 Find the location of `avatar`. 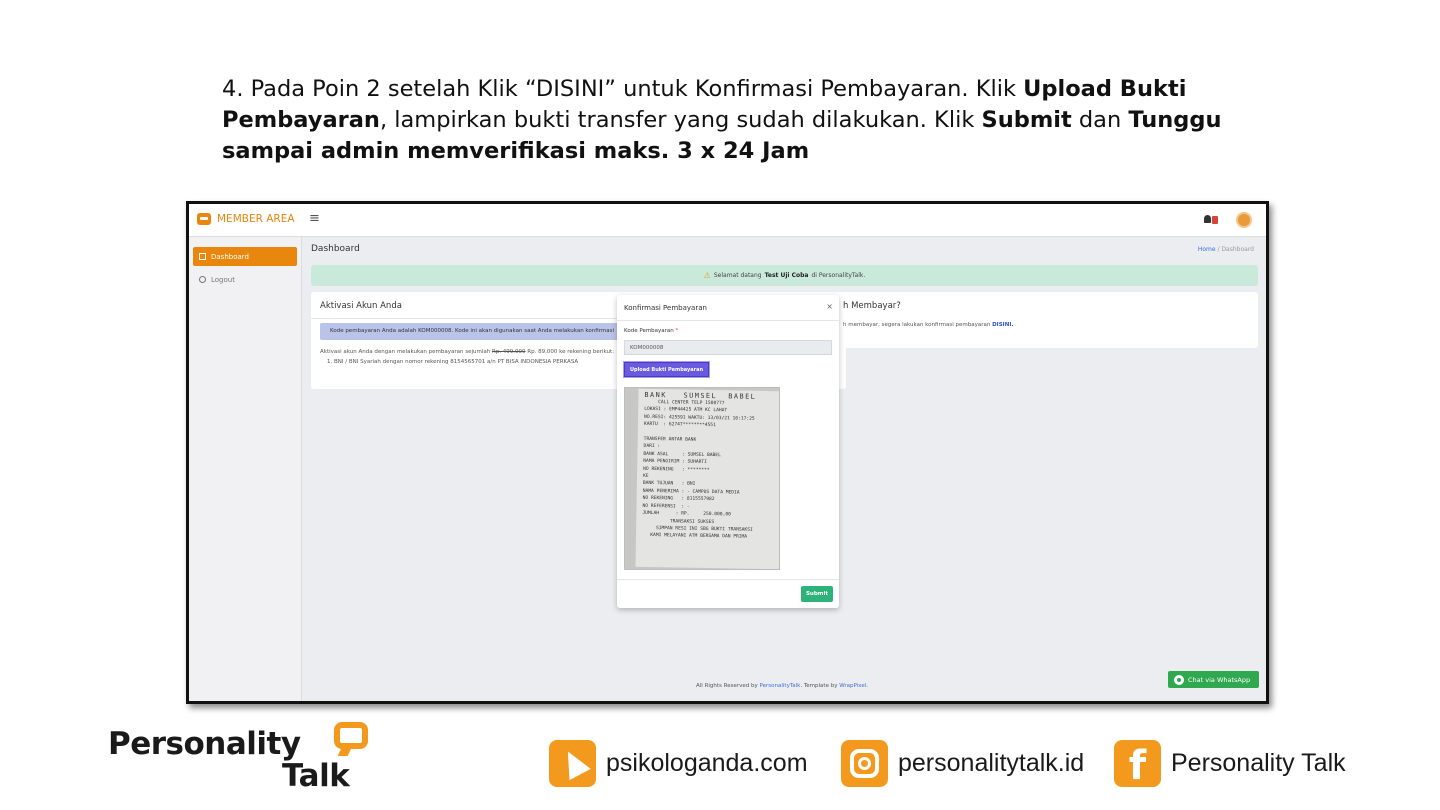

avatar is located at coordinates (1244, 220).